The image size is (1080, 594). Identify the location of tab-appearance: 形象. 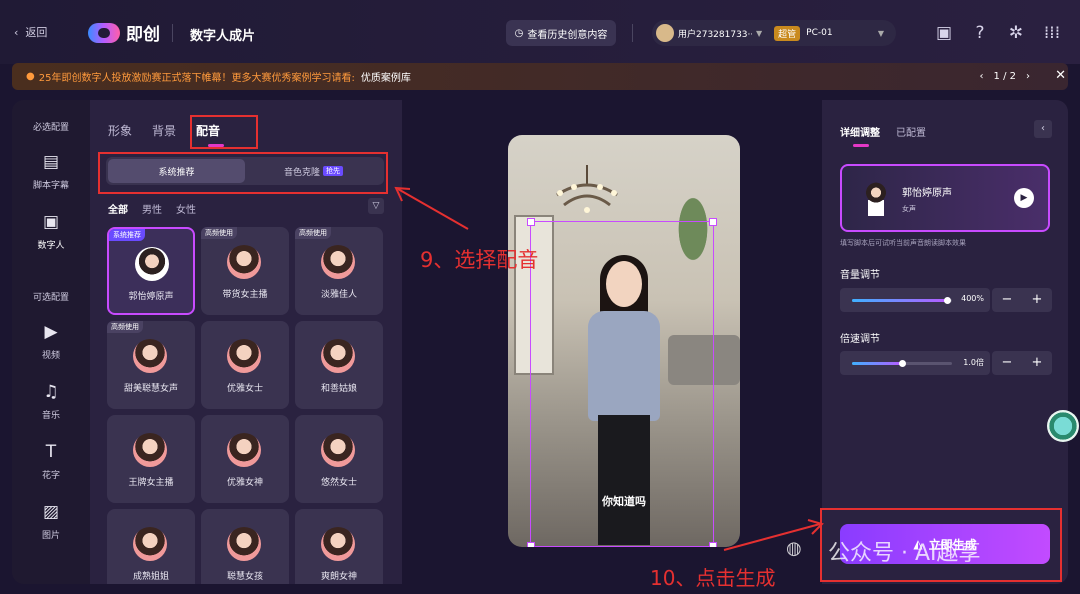
(120, 130).